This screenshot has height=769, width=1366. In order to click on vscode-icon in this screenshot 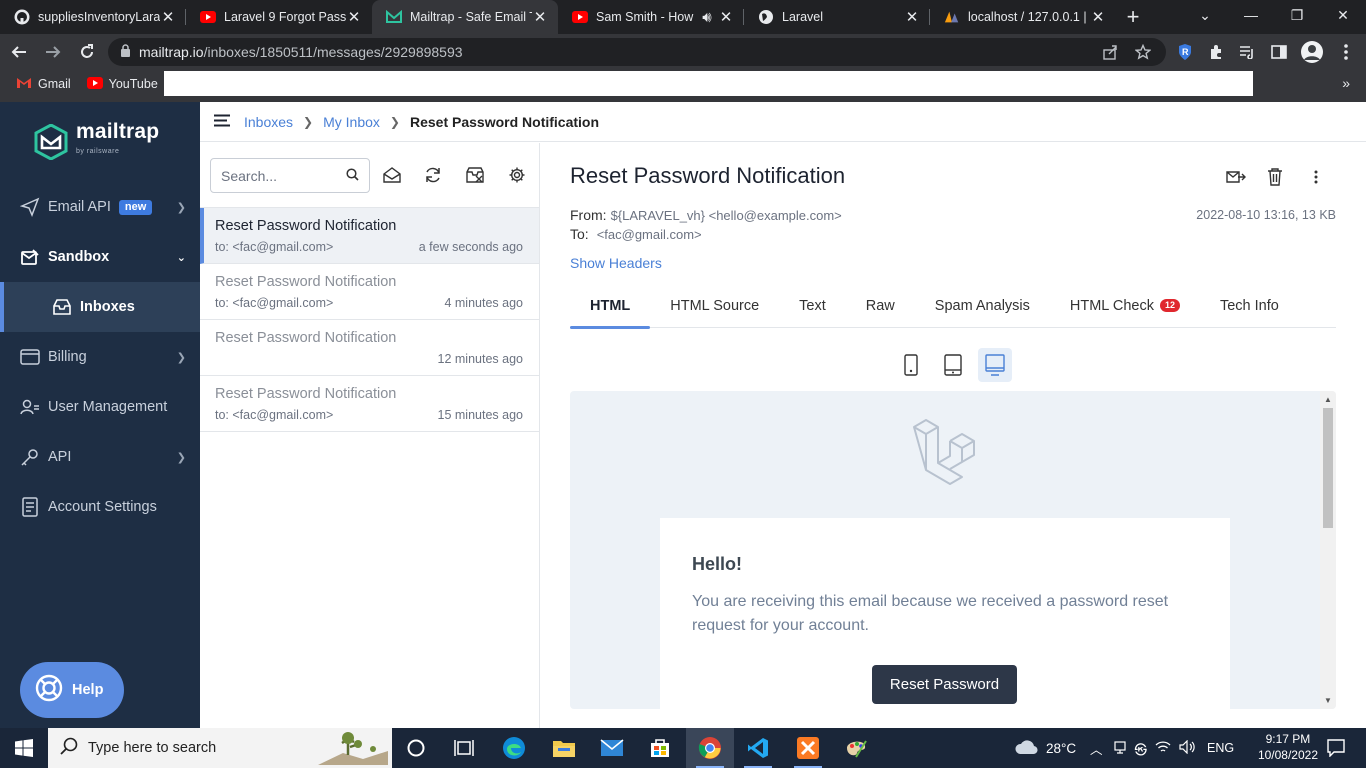, I will do `click(758, 748)`.